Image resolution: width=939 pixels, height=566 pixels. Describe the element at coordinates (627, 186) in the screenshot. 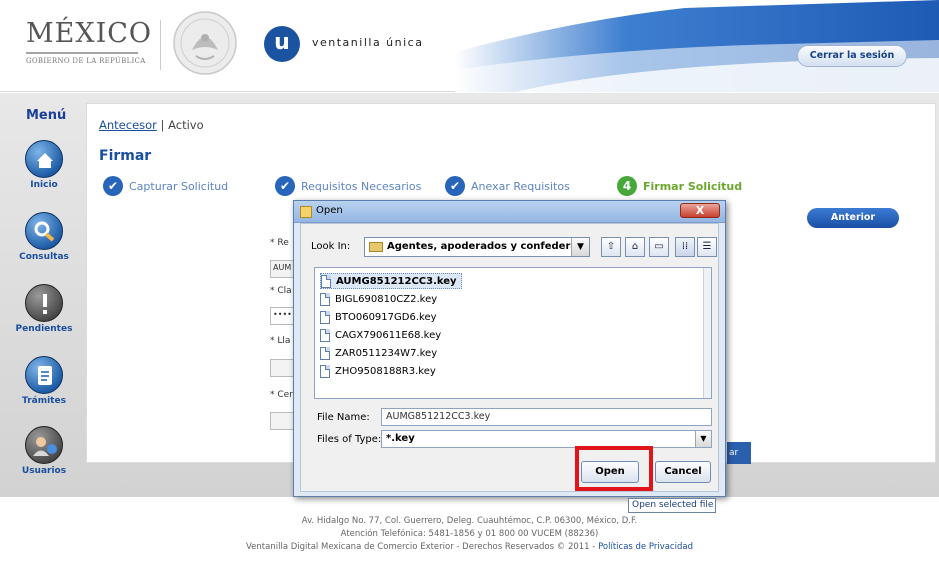

I see `step-number-icon: 4` at that location.